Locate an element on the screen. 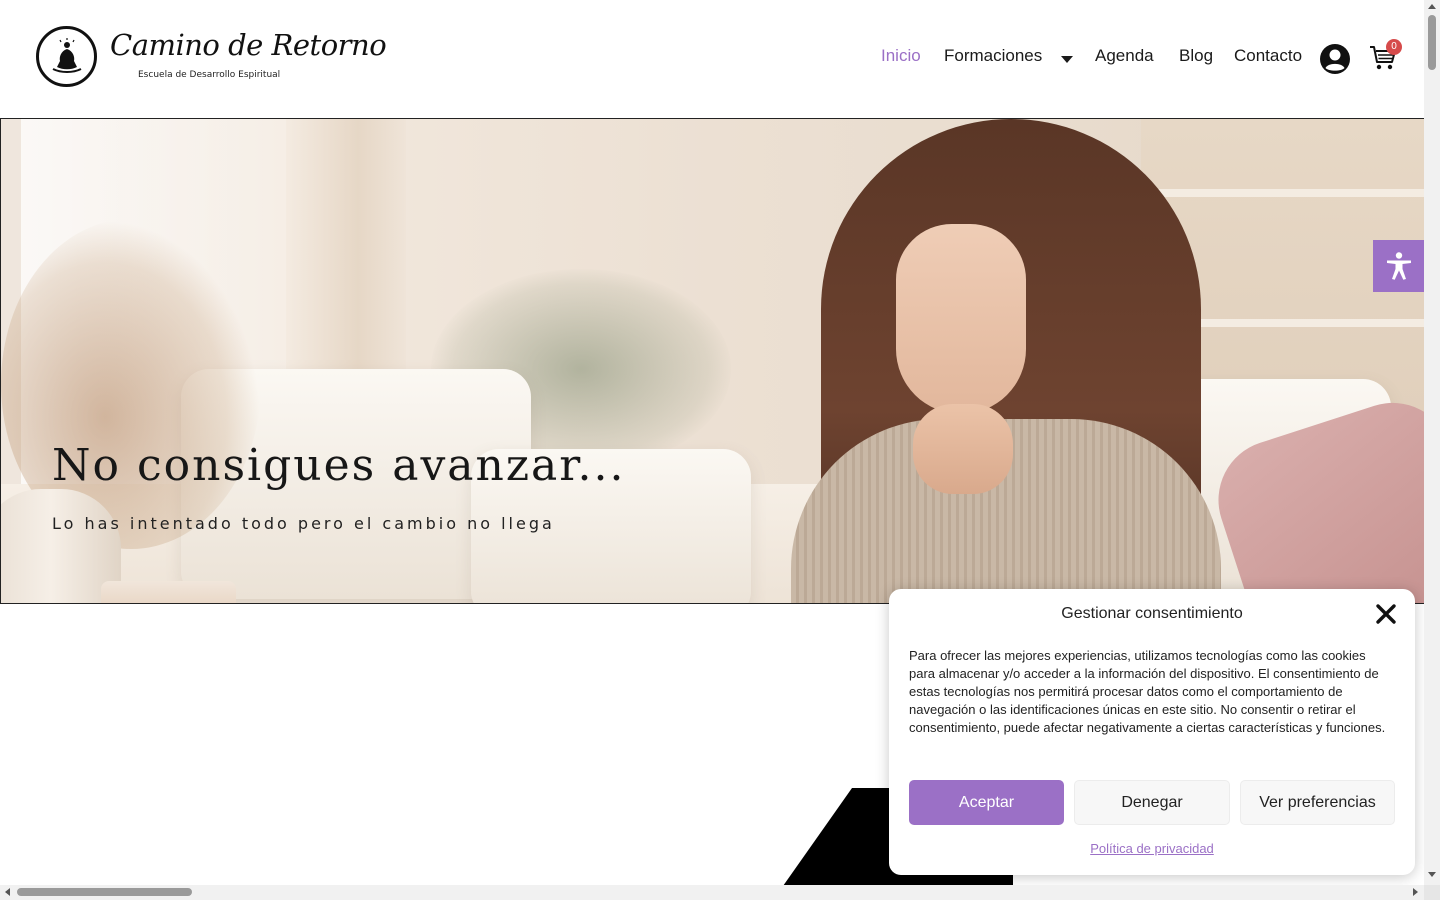  scrollbar-corner is located at coordinates (1432, 892).